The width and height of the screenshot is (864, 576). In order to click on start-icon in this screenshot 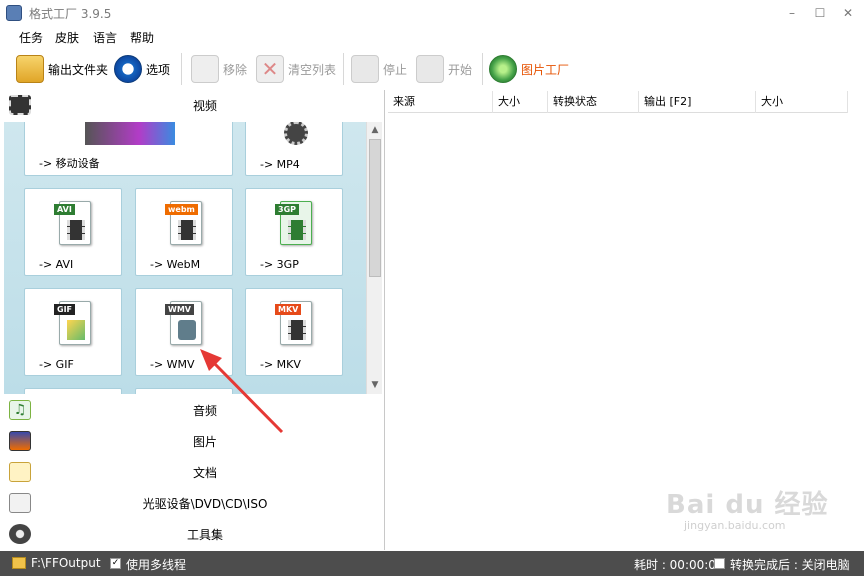, I will do `click(430, 69)`.